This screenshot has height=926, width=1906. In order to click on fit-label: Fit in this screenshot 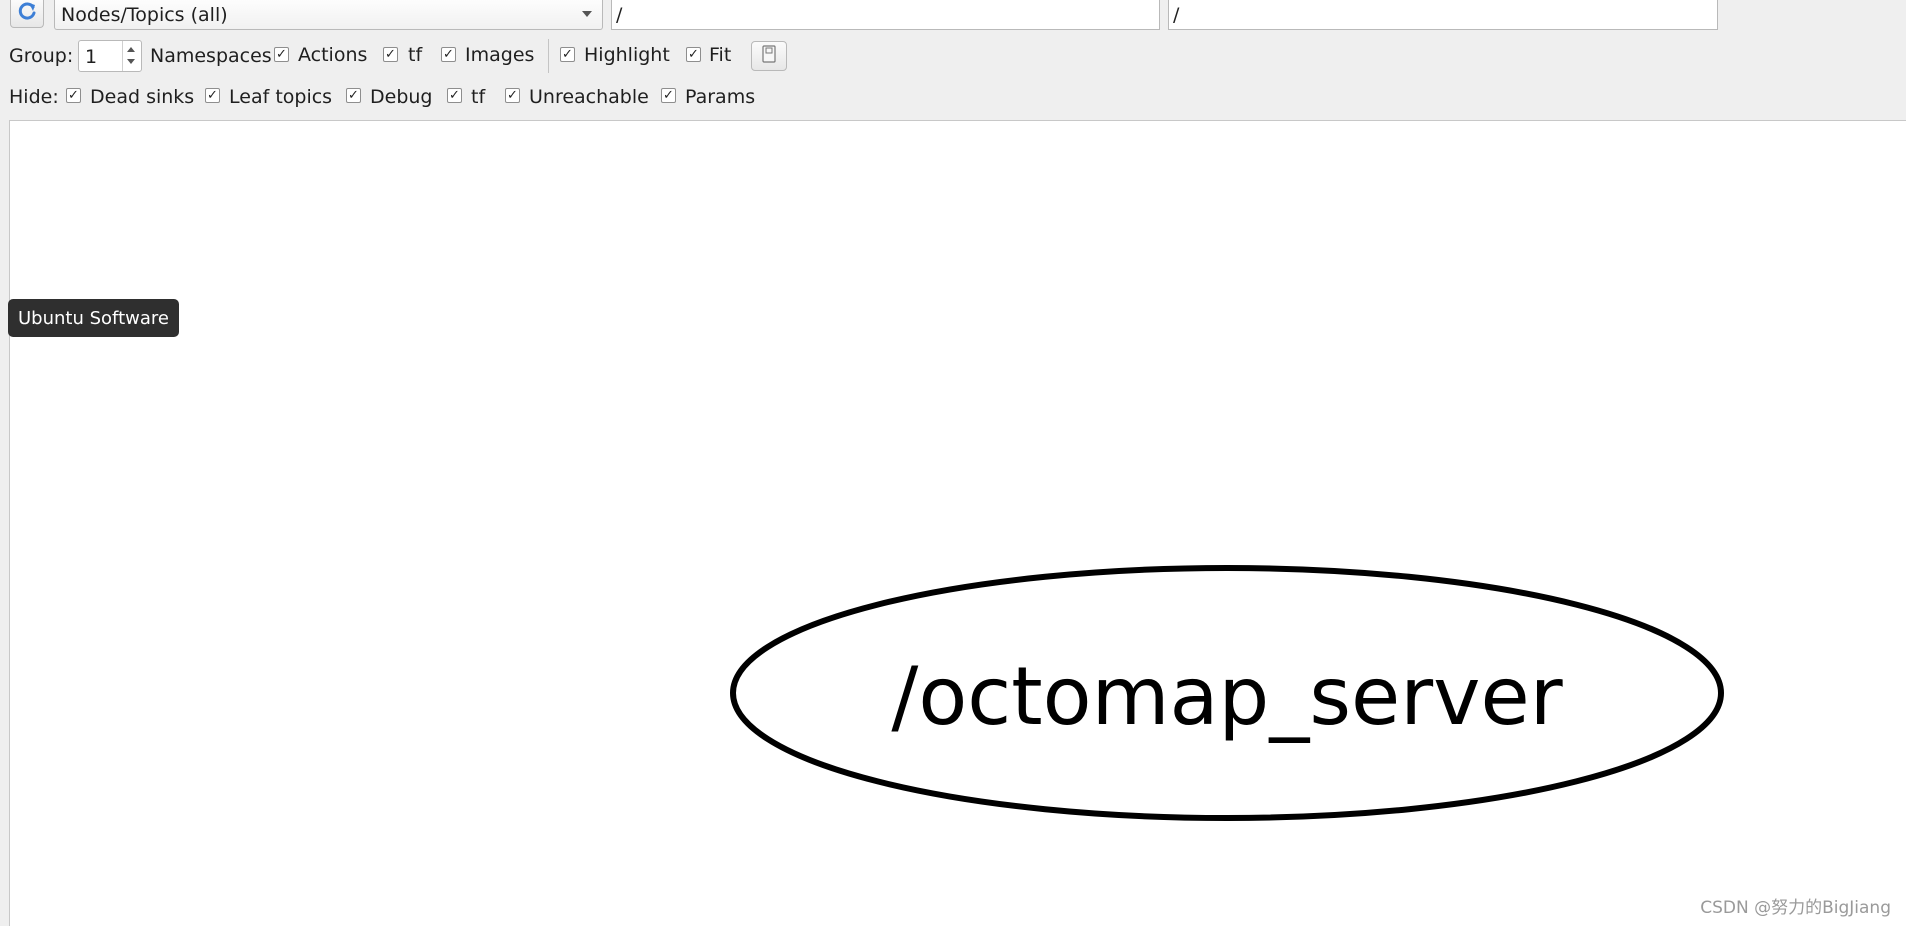, I will do `click(720, 55)`.